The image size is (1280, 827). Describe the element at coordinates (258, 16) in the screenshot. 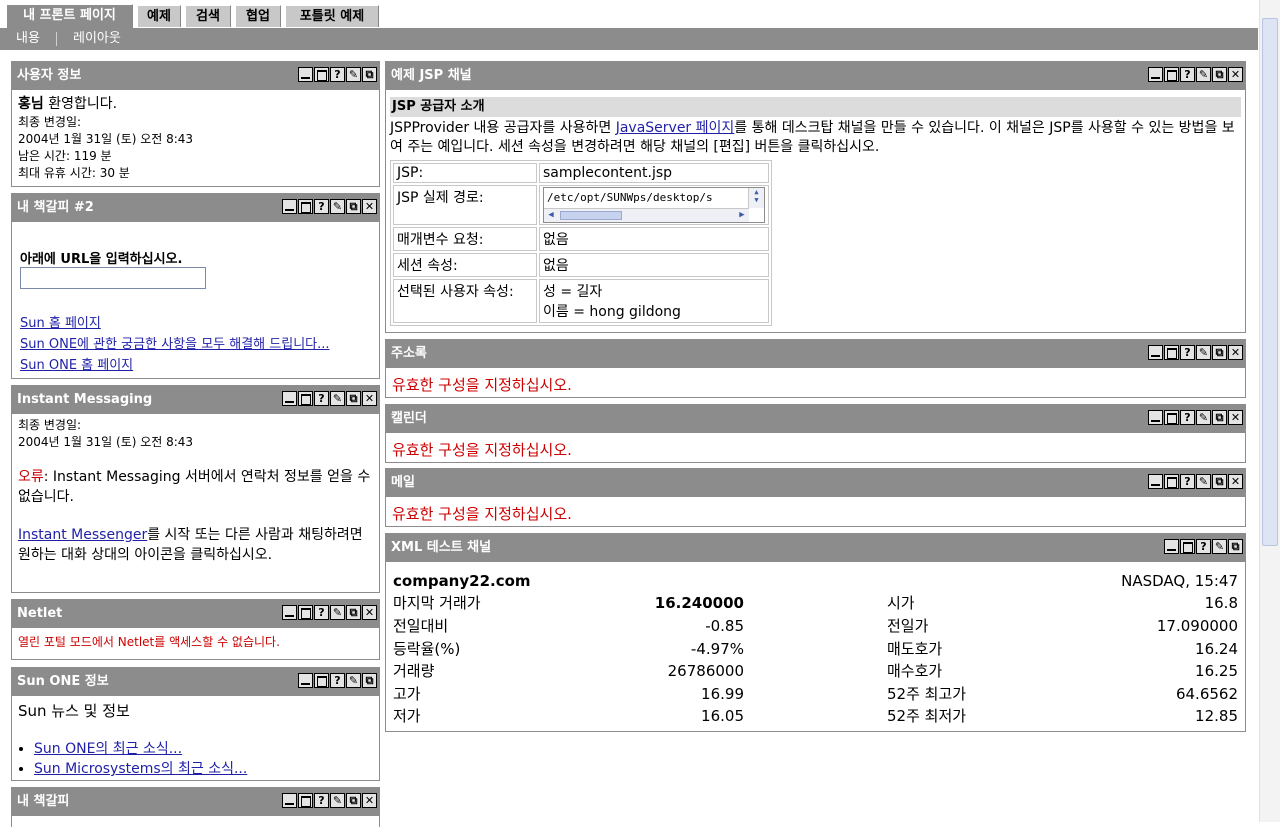

I see `tab-collaboration: 협업` at that location.